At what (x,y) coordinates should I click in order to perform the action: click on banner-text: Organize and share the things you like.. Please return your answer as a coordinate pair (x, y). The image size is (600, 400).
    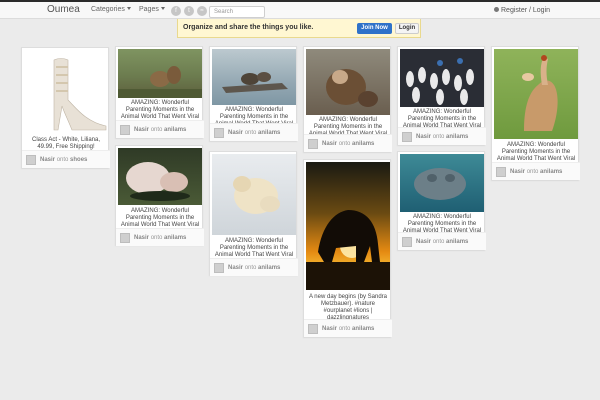
    Looking at the image, I should click on (248, 27).